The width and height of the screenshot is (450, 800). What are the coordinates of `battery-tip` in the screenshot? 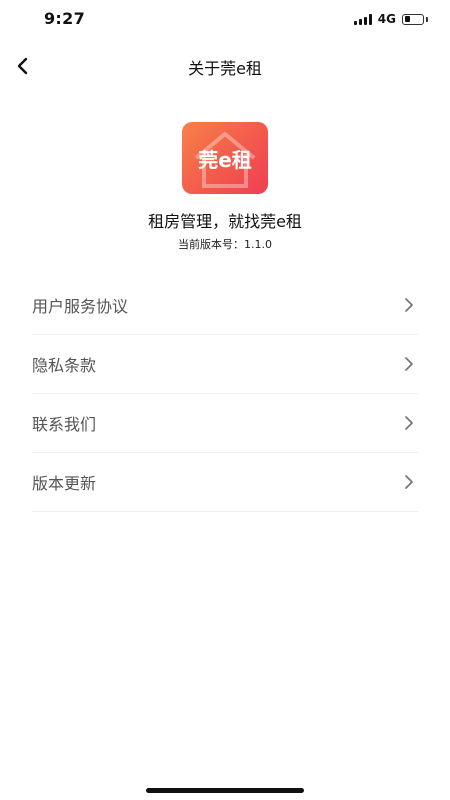 It's located at (427, 19).